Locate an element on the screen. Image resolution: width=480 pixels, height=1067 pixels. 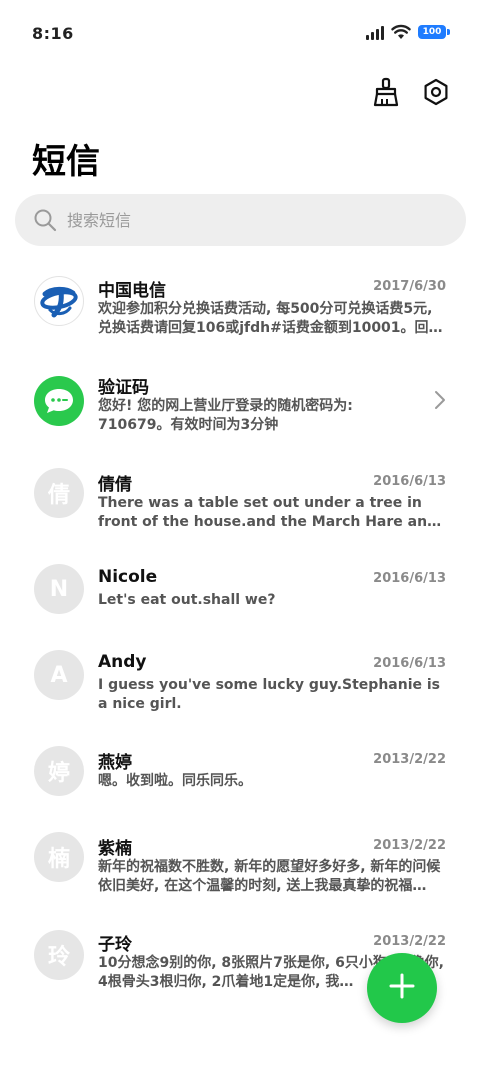
avatar: A is located at coordinates (59, 675).